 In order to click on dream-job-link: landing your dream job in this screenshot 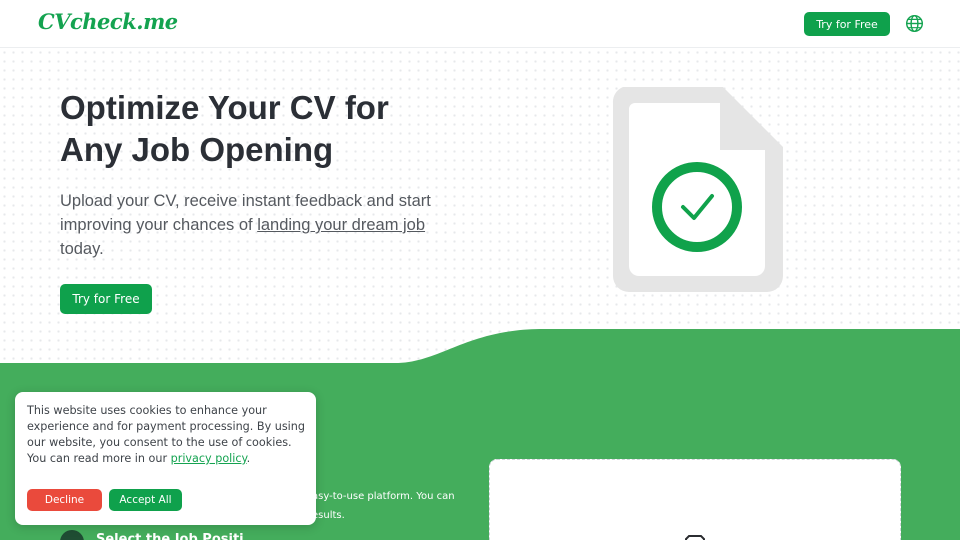, I will do `click(341, 225)`.